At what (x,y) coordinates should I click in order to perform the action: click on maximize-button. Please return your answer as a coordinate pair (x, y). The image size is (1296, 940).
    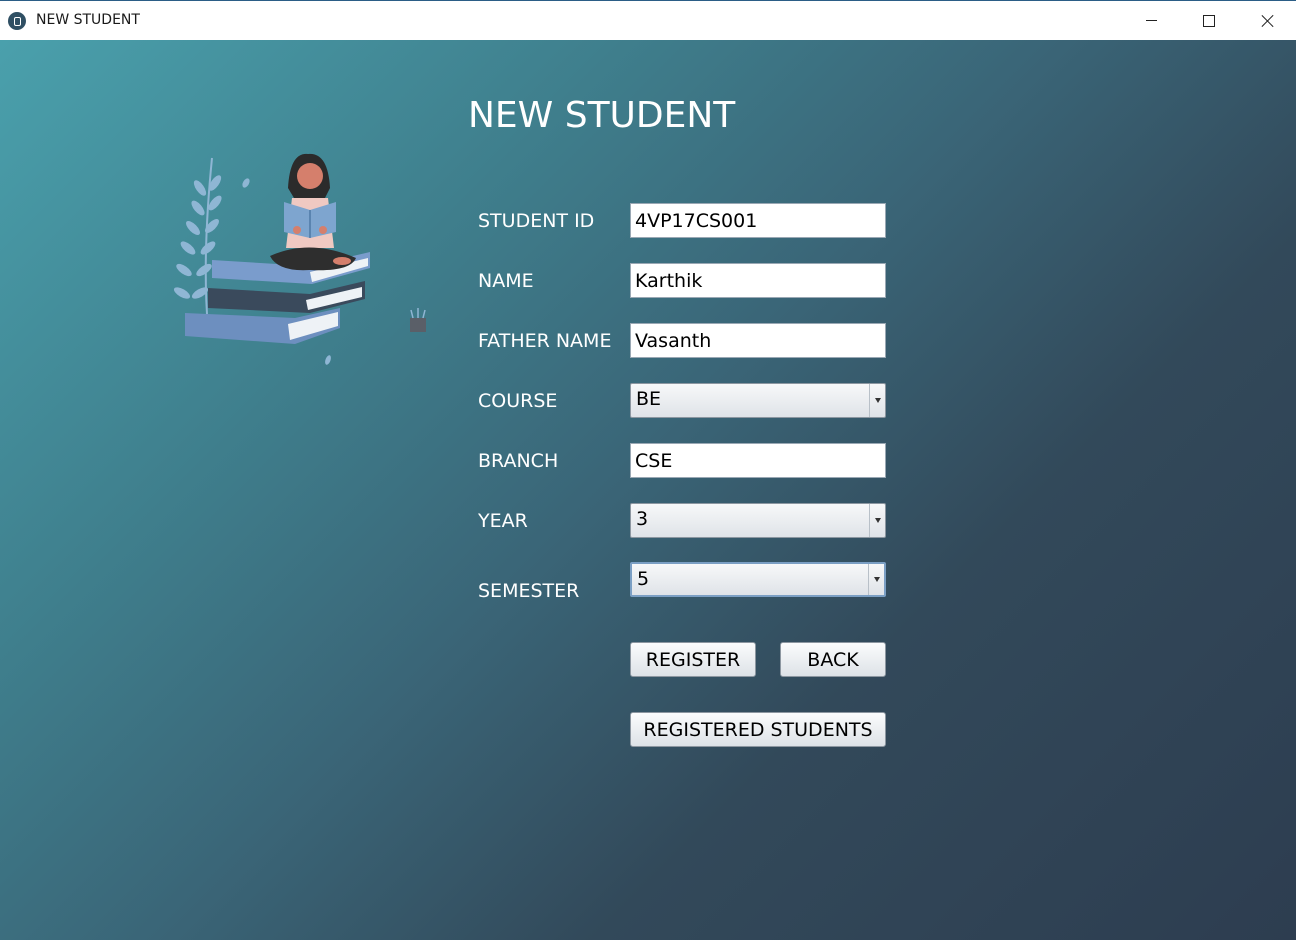
    Looking at the image, I should click on (1209, 20).